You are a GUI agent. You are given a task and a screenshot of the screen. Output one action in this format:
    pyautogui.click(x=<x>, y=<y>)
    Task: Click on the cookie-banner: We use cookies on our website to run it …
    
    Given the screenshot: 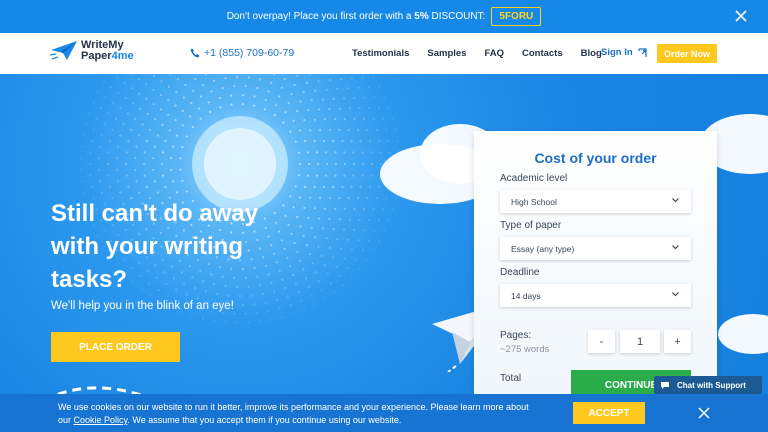 What is the action you would take?
    pyautogui.click(x=384, y=413)
    